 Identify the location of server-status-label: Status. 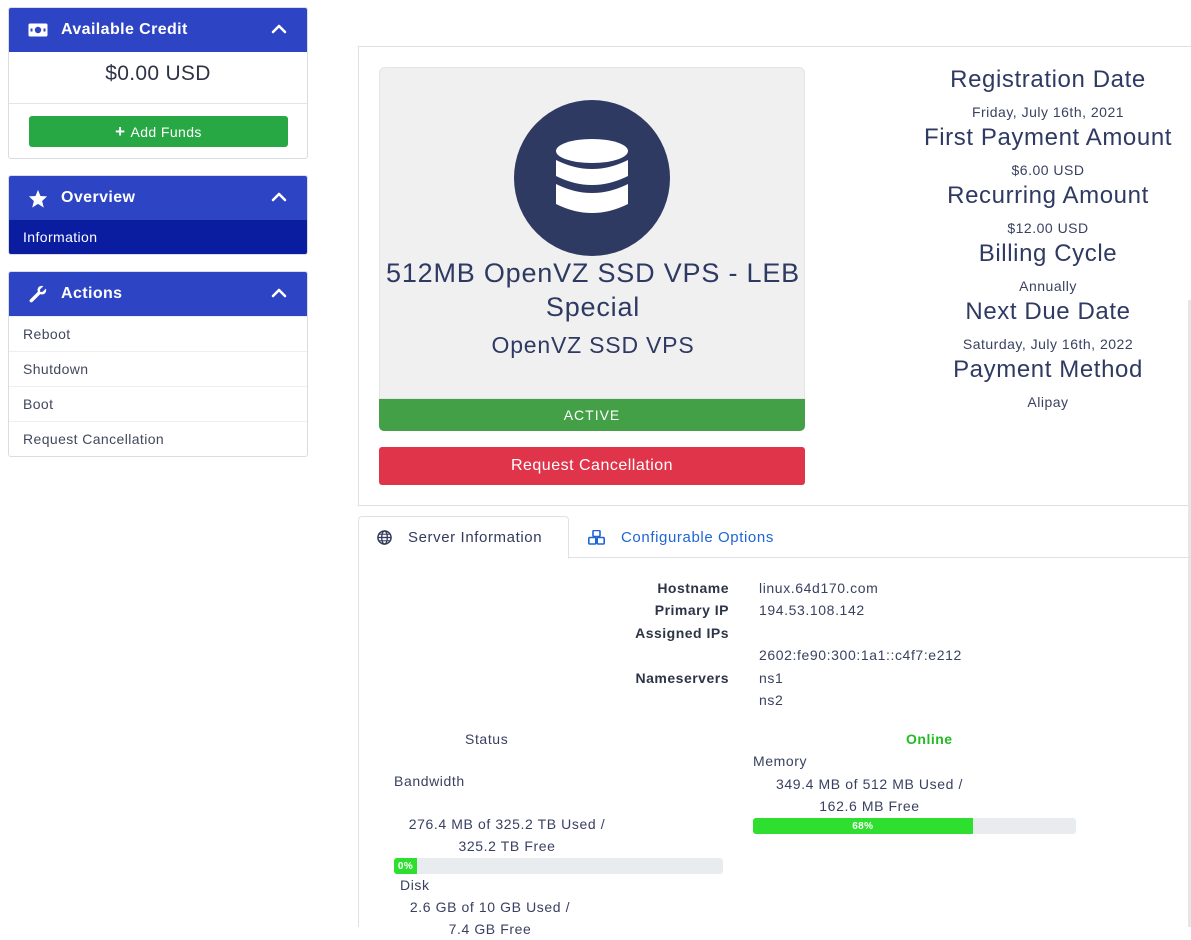
(487, 739).